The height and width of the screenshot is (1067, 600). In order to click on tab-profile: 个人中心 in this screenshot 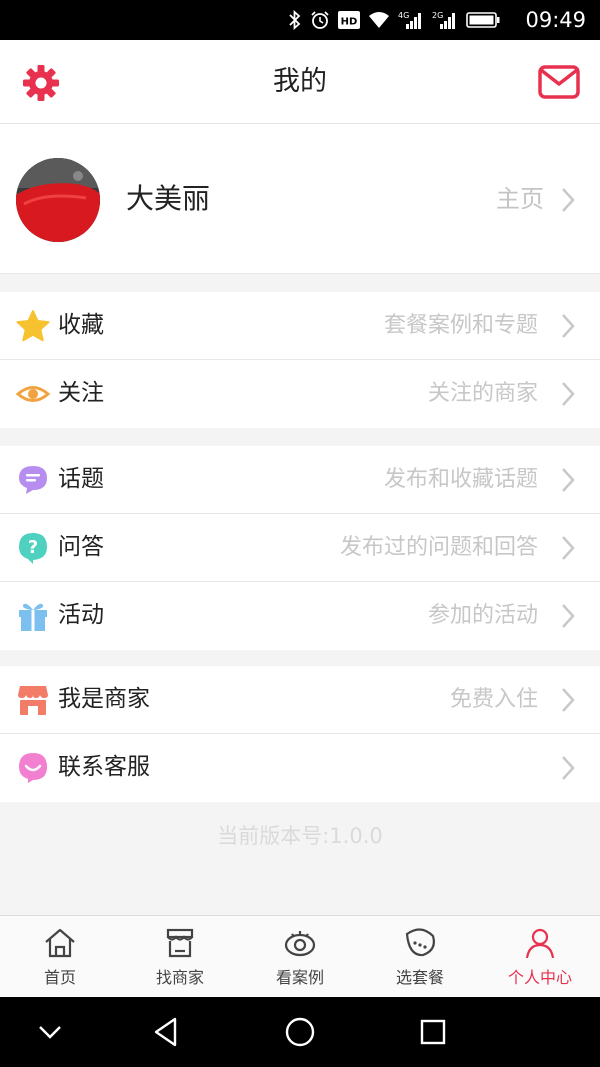, I will do `click(540, 956)`.